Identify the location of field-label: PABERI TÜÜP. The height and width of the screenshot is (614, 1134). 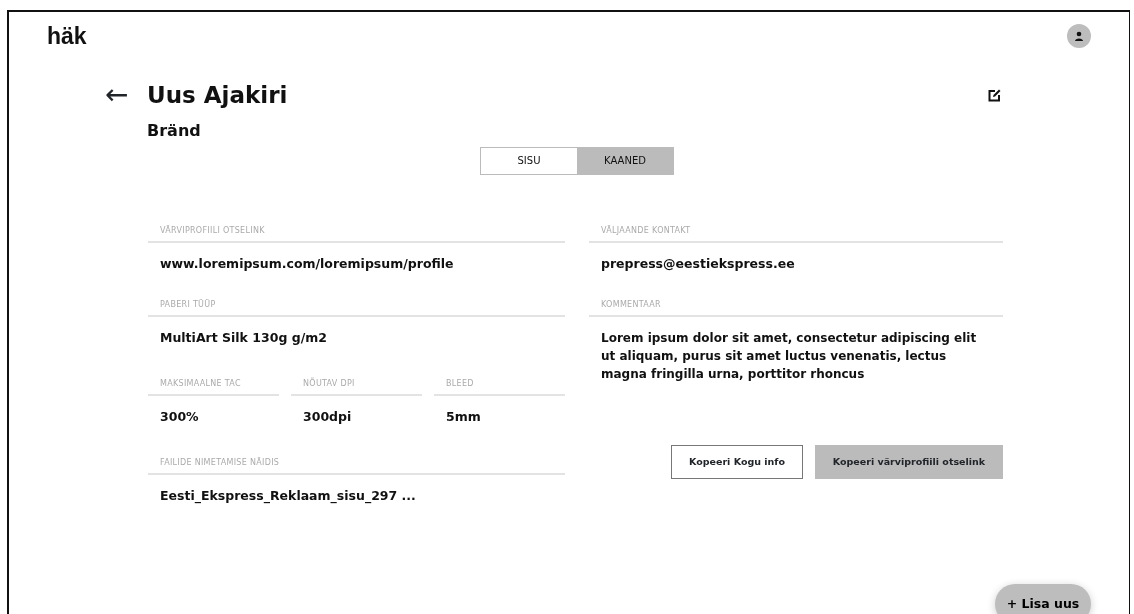
(356, 308).